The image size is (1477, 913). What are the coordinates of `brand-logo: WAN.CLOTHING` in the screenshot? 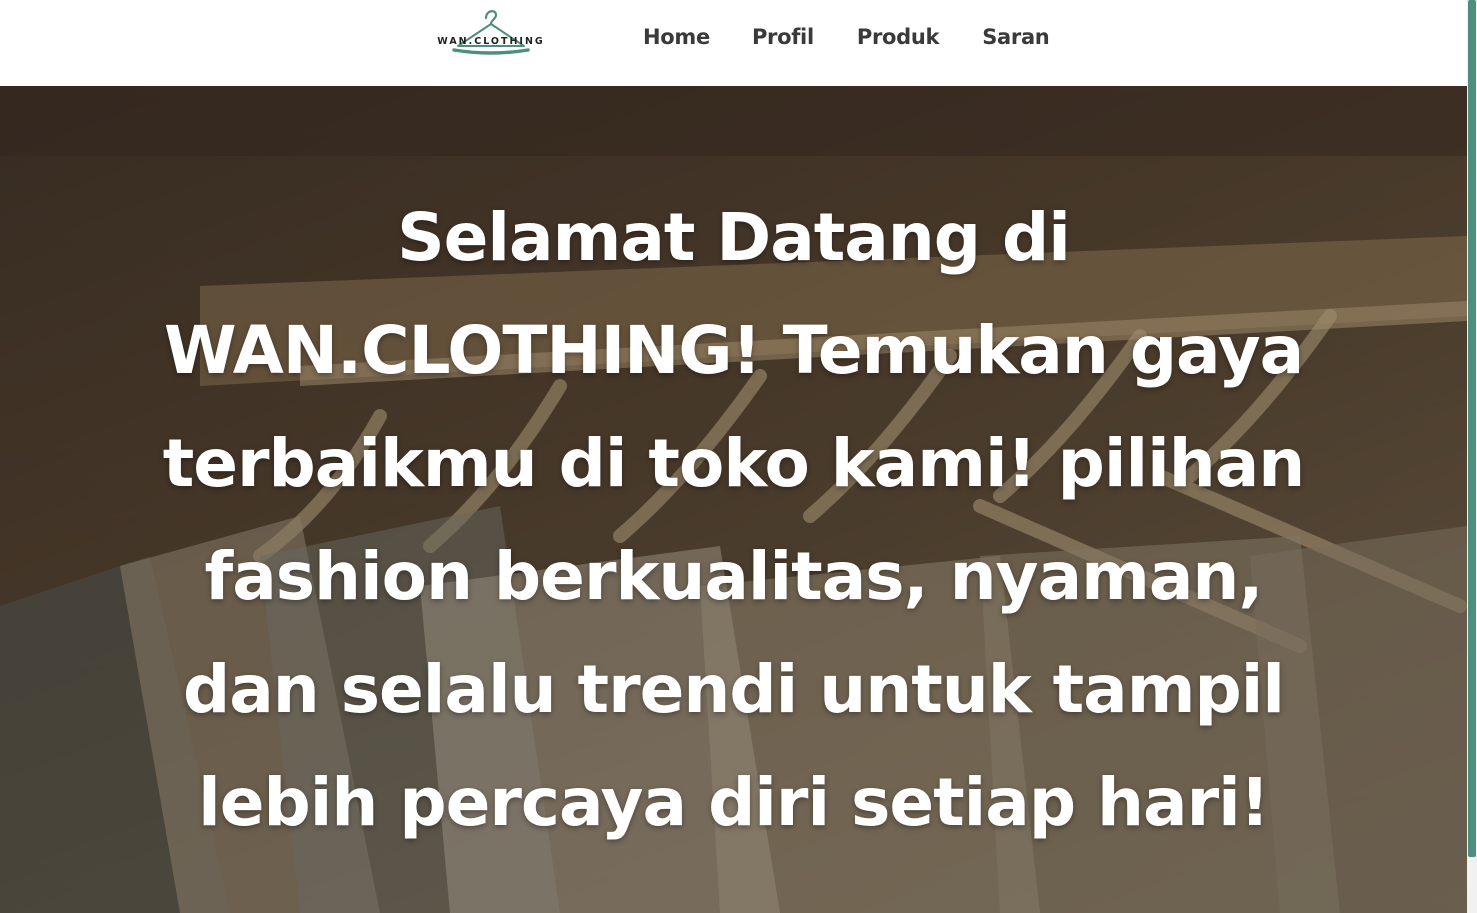 It's located at (491, 31).